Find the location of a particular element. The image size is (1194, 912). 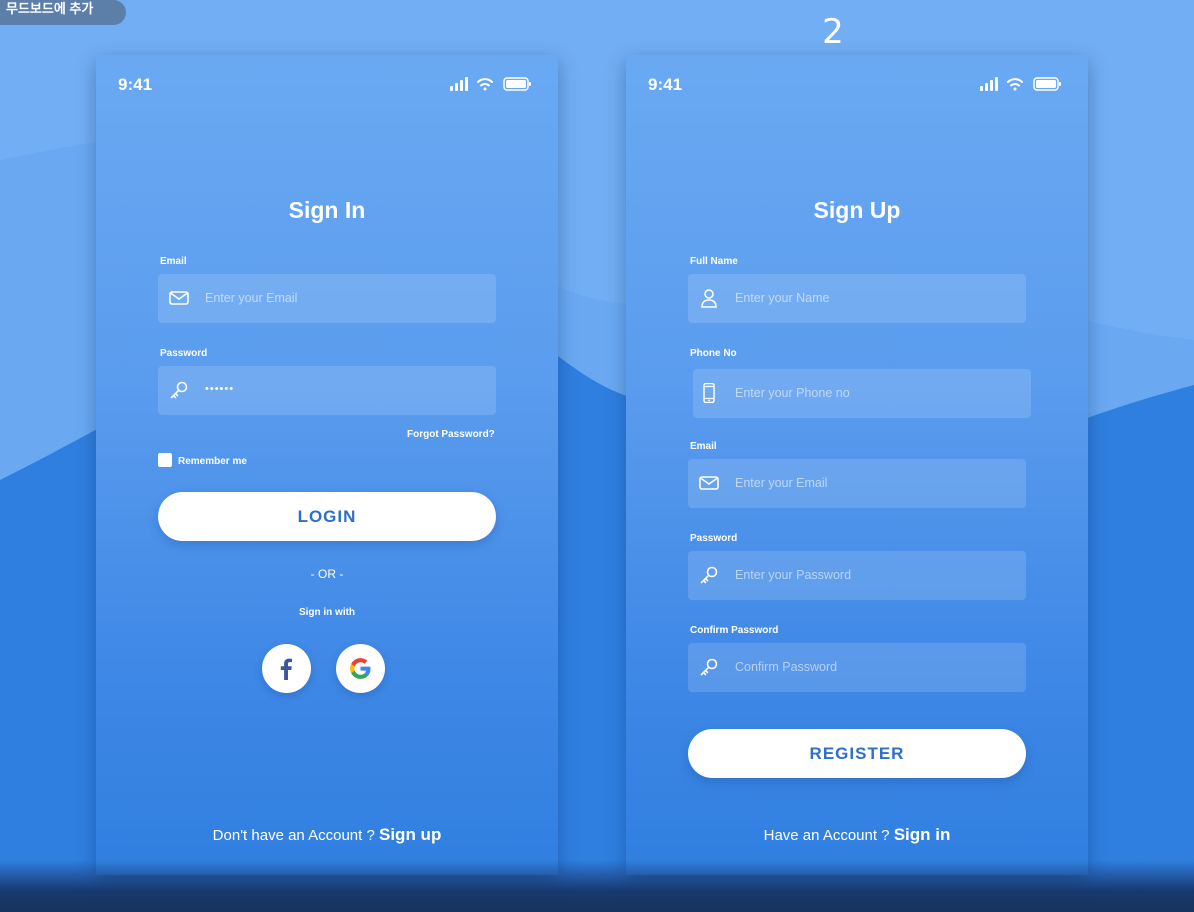

phone-label: Phone No is located at coordinates (713, 353).